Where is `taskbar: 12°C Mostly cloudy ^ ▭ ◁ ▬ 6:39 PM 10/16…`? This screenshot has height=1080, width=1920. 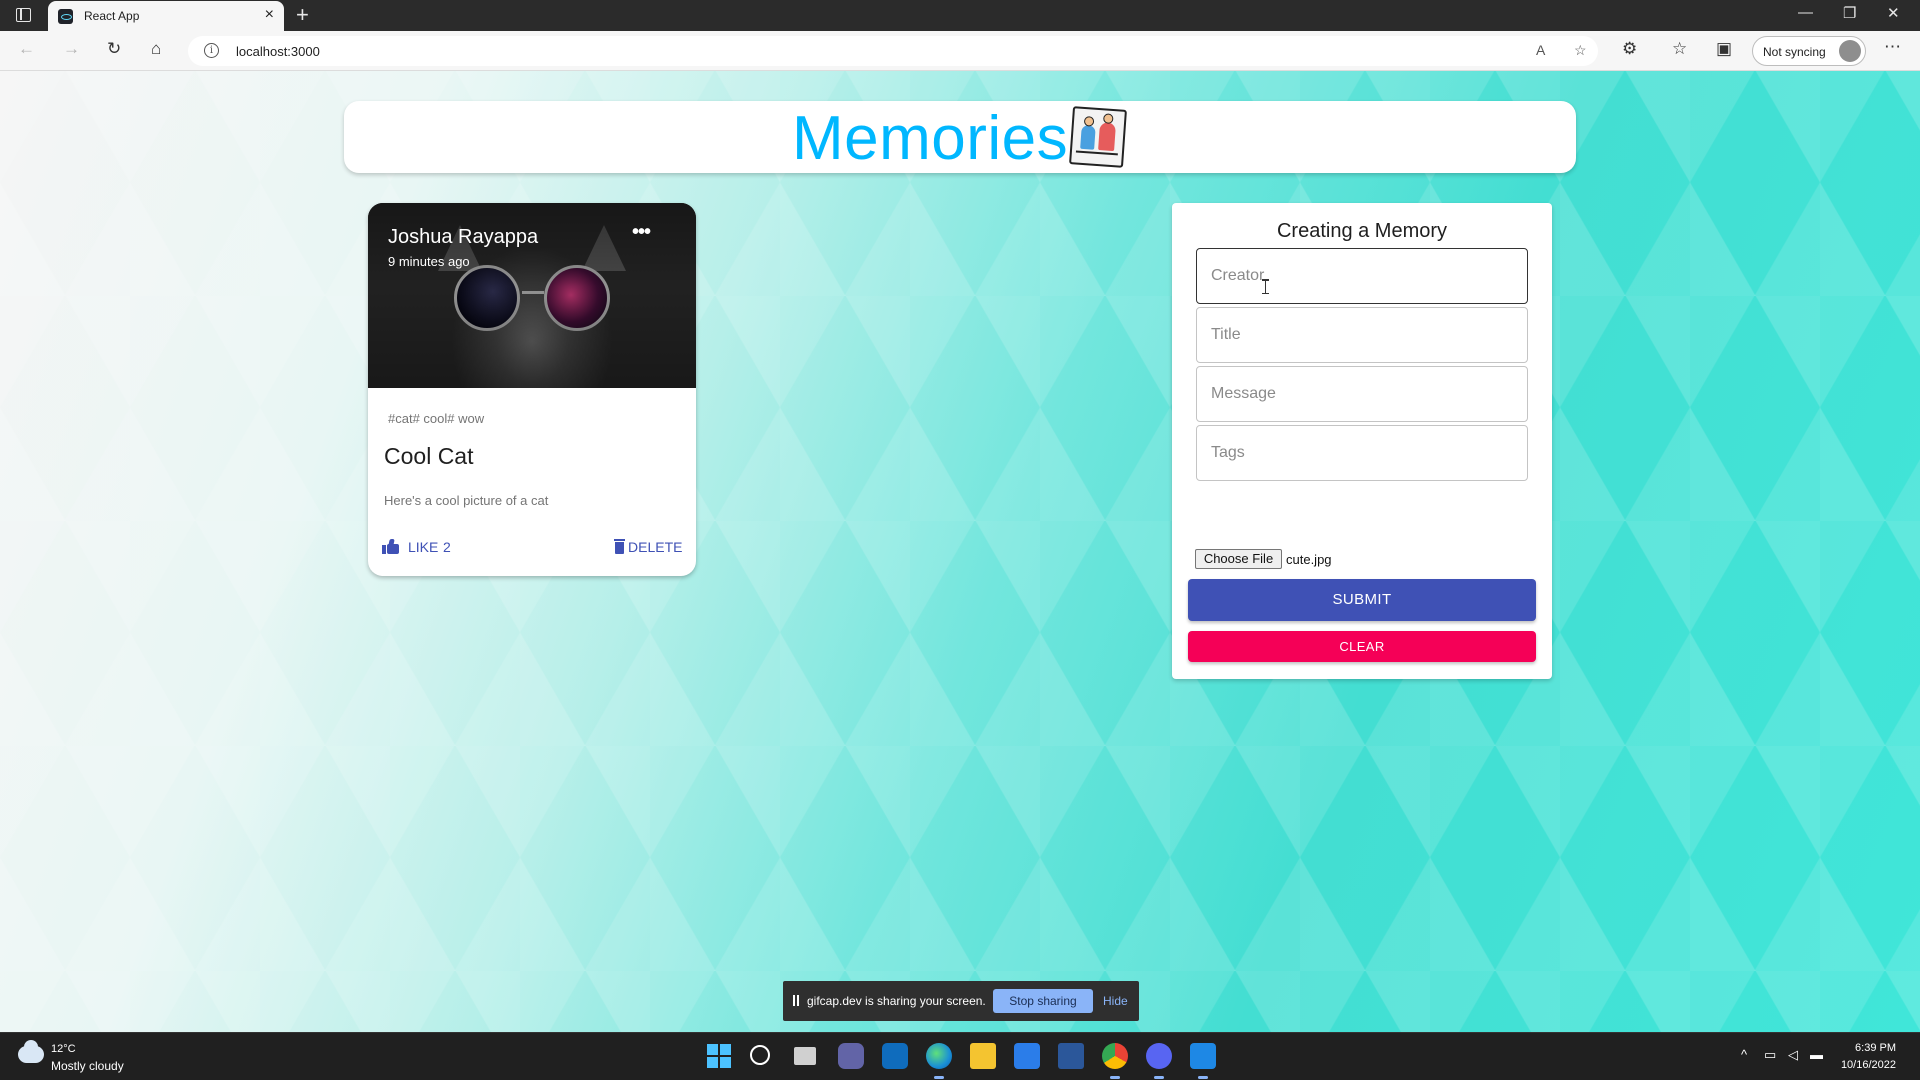
taskbar: 12°C Mostly cloudy ^ ▭ ◁ ▬ 6:39 PM 10/16… is located at coordinates (960, 1056).